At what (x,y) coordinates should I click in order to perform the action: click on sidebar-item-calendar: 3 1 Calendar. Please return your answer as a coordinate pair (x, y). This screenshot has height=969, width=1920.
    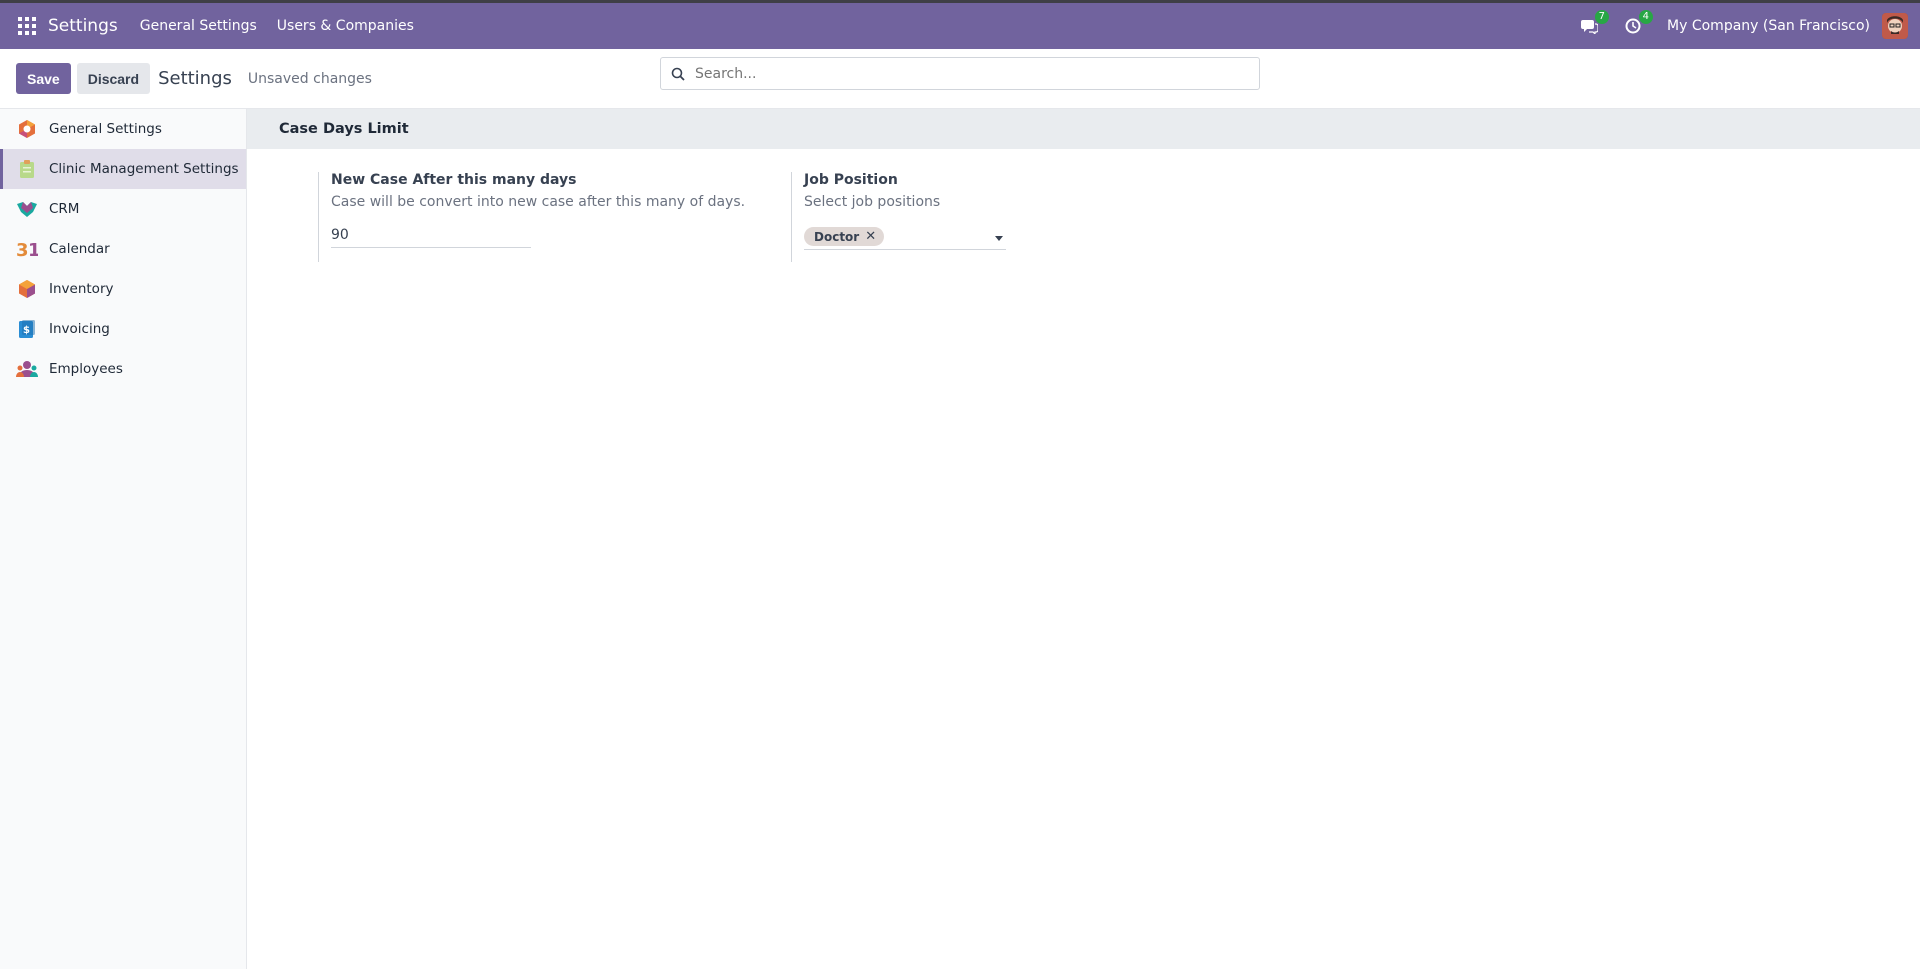
    Looking at the image, I should click on (123, 249).